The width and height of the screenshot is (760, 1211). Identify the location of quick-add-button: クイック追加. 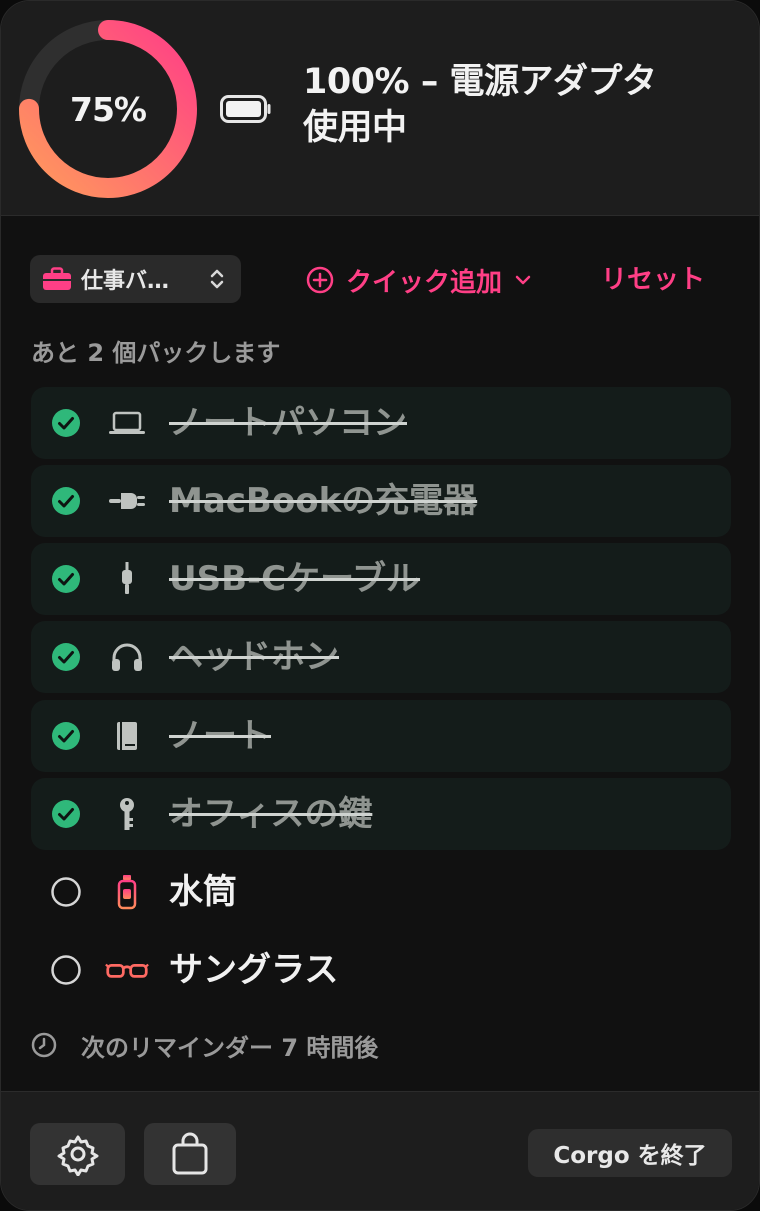
(419, 280).